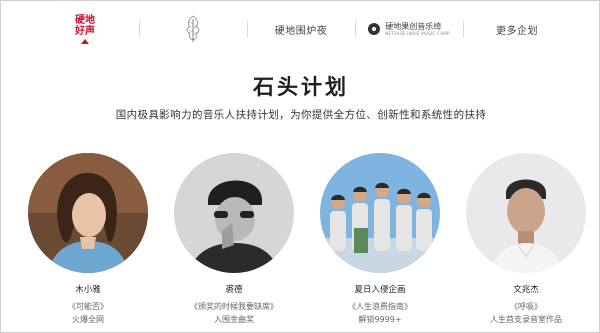 The image size is (600, 333). I want to click on nav-logo-haoyin: 硬地 好声, so click(85, 29).